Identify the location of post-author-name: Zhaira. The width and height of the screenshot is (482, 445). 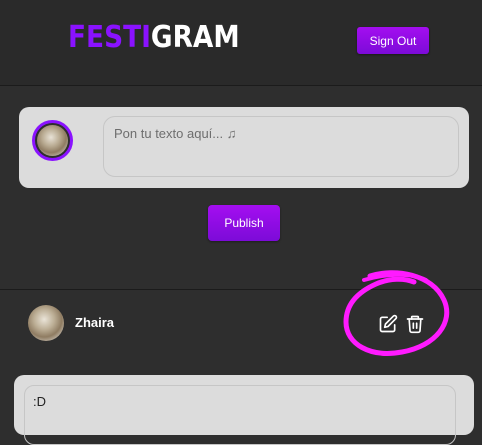
(95, 322).